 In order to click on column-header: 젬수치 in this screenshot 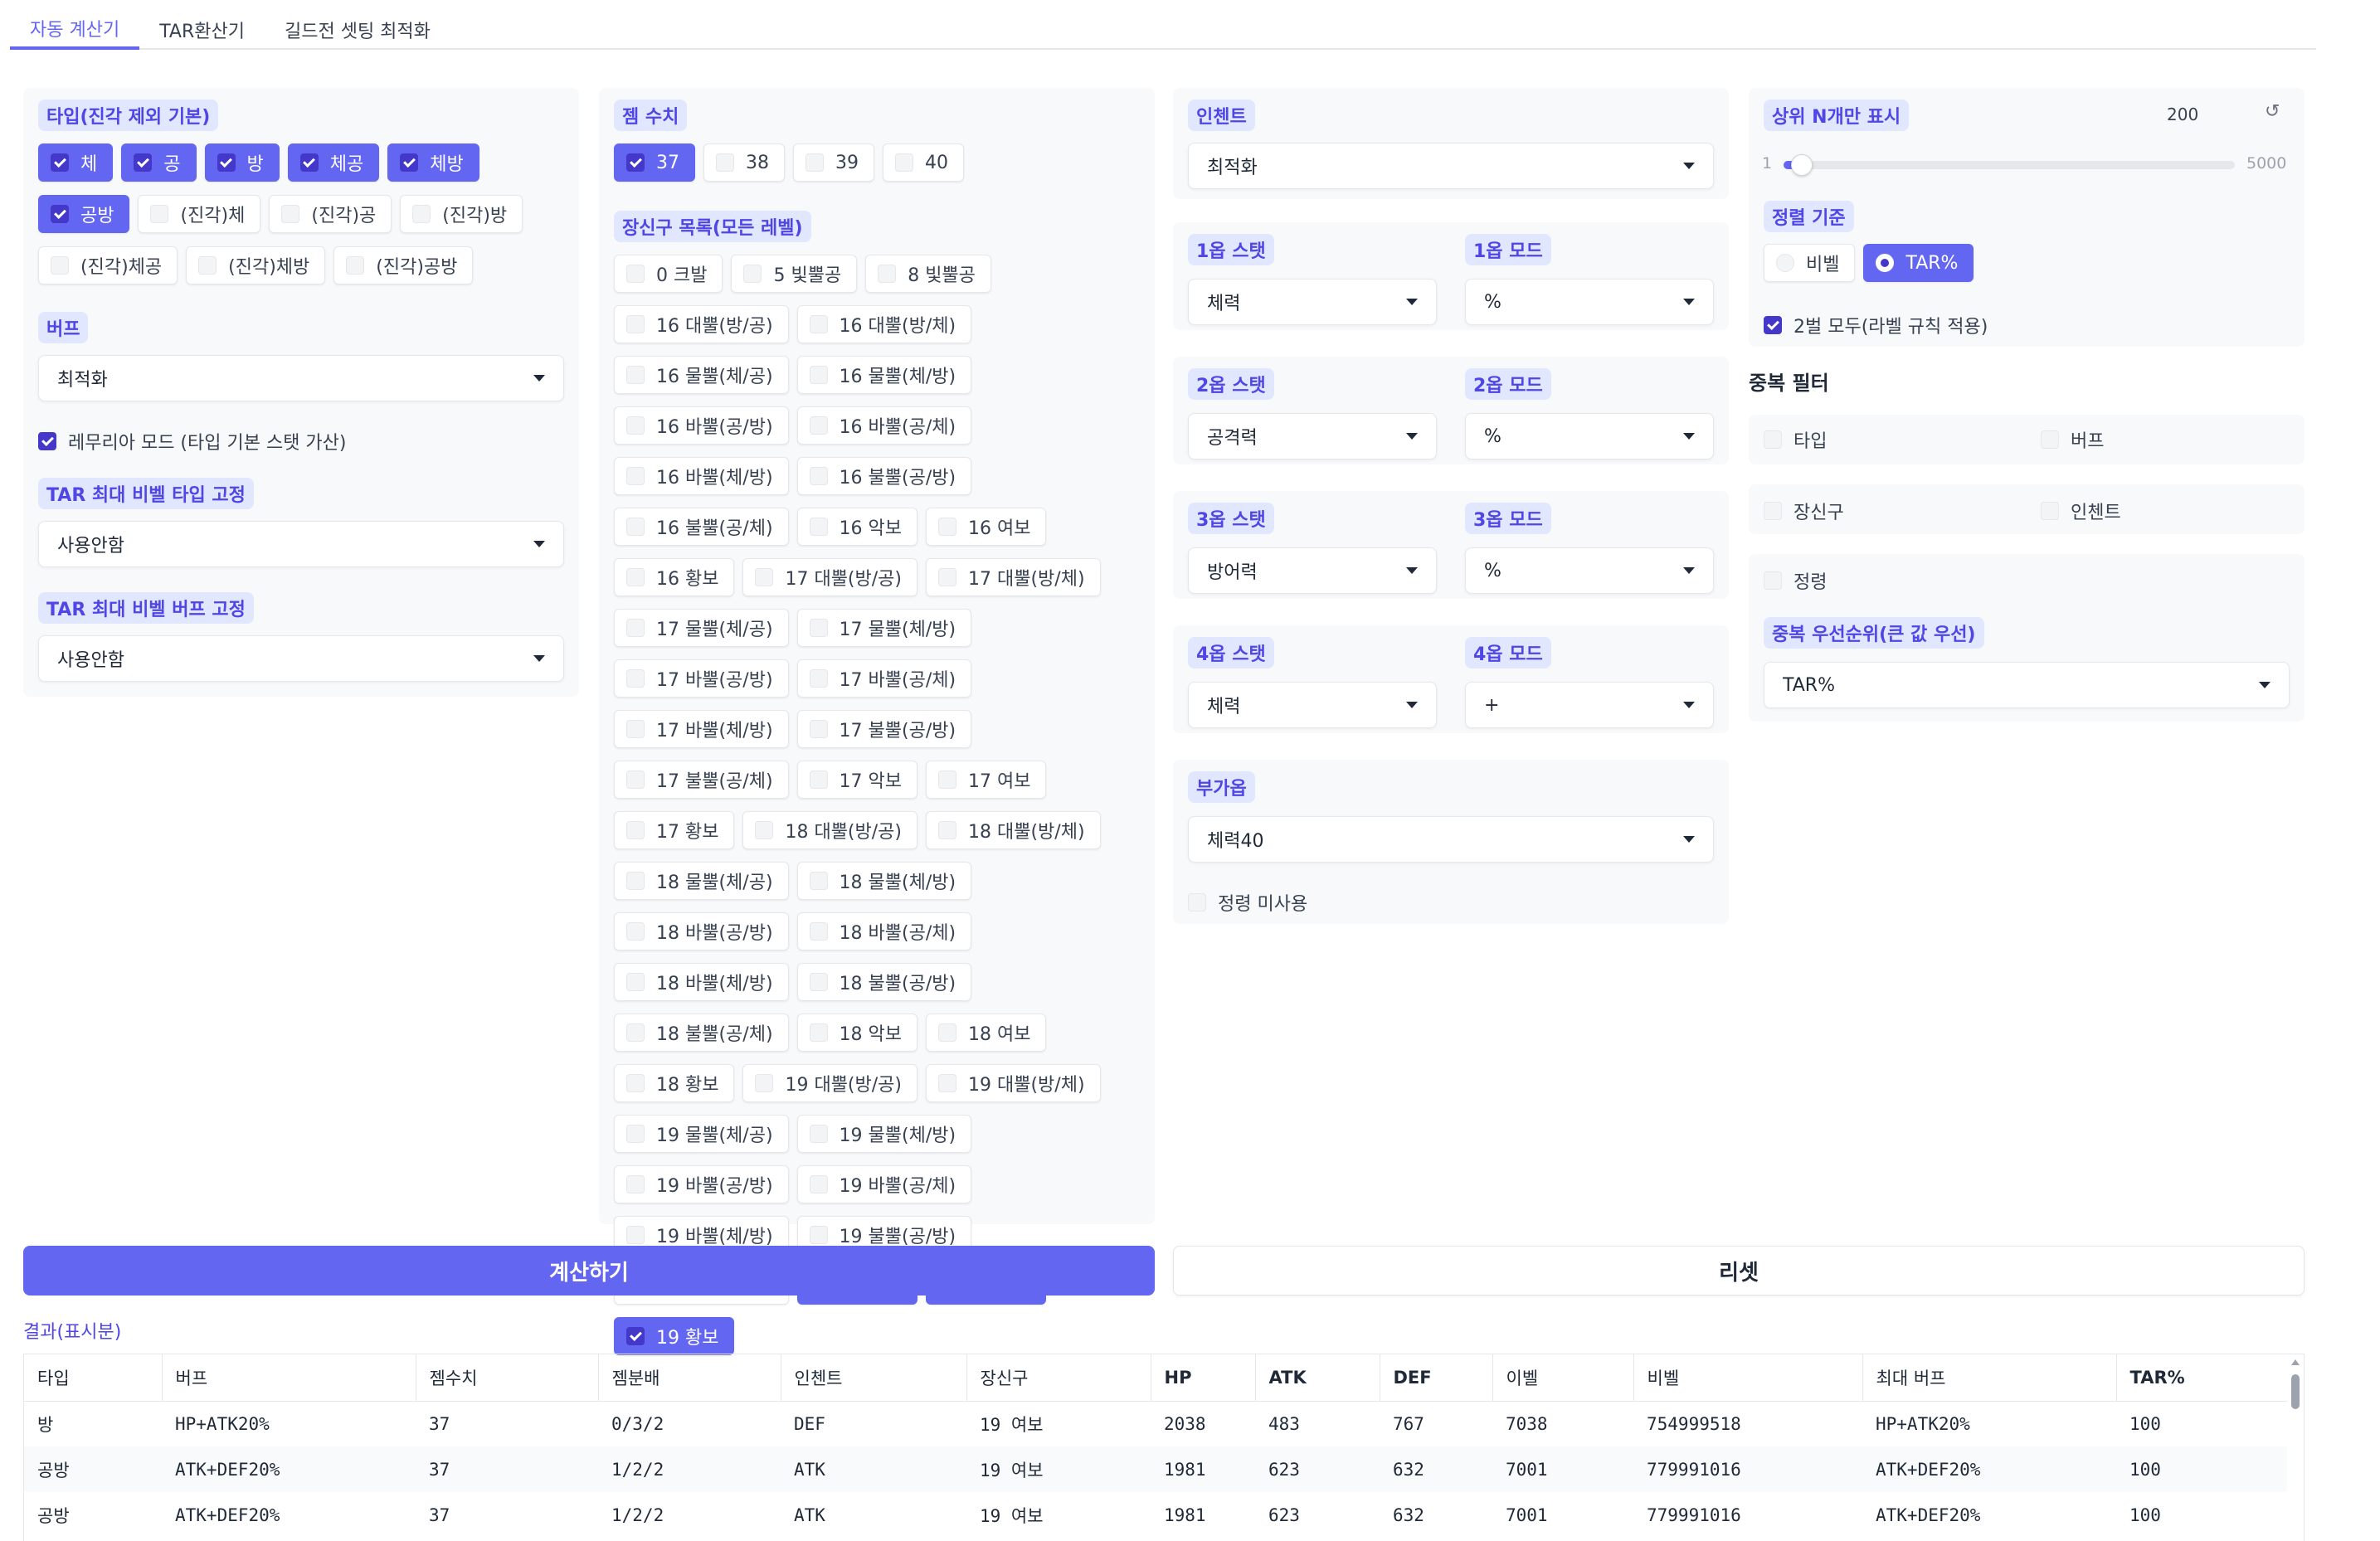, I will do `click(507, 1378)`.